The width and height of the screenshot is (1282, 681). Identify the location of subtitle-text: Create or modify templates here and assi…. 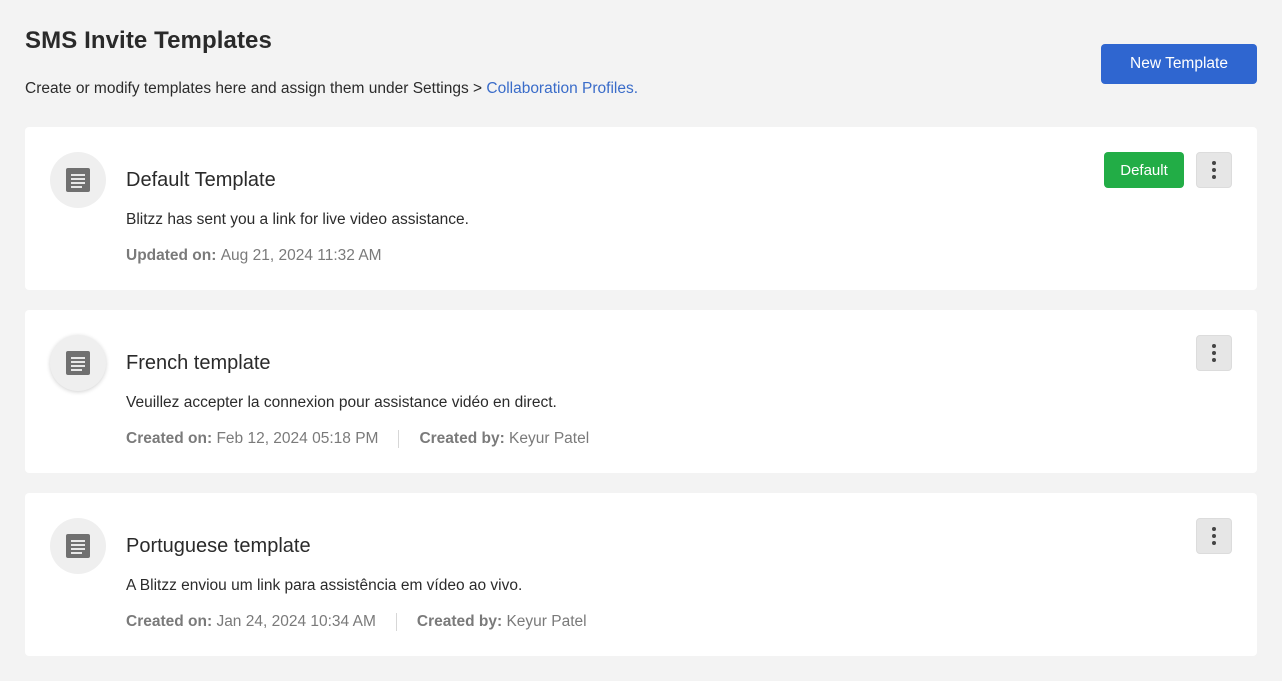
(256, 88).